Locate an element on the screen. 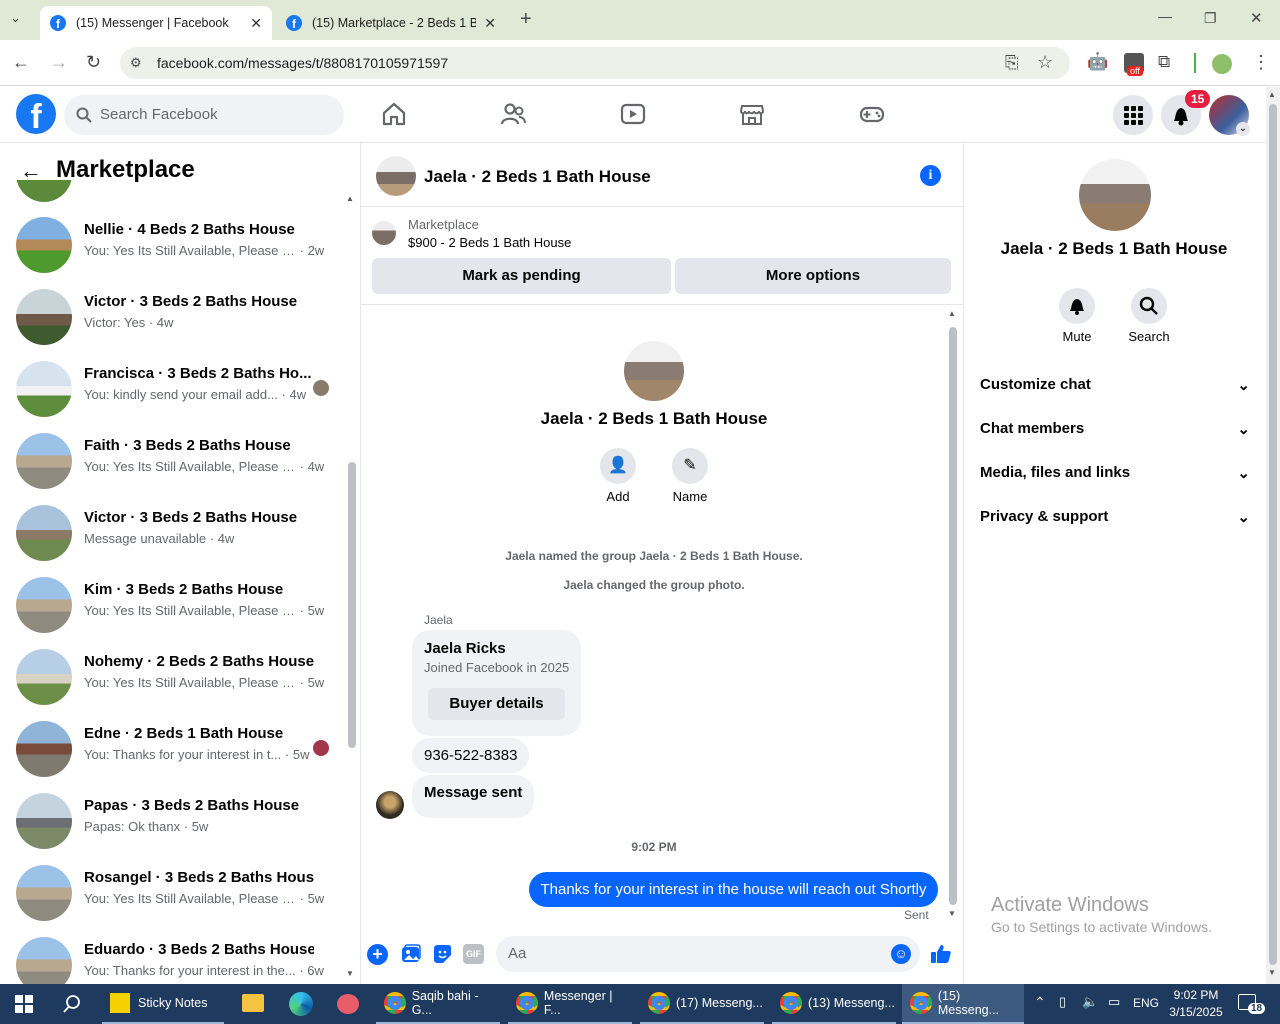 The height and width of the screenshot is (1024, 1280). friends-icon is located at coordinates (513, 114).